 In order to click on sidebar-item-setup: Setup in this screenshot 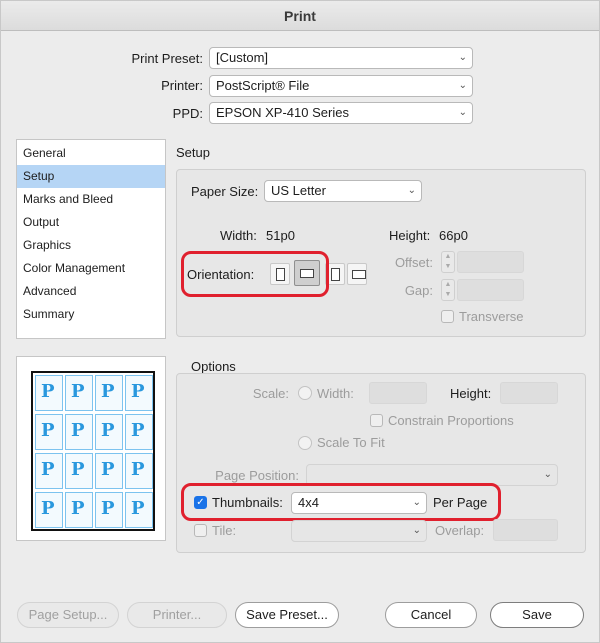, I will do `click(91, 176)`.